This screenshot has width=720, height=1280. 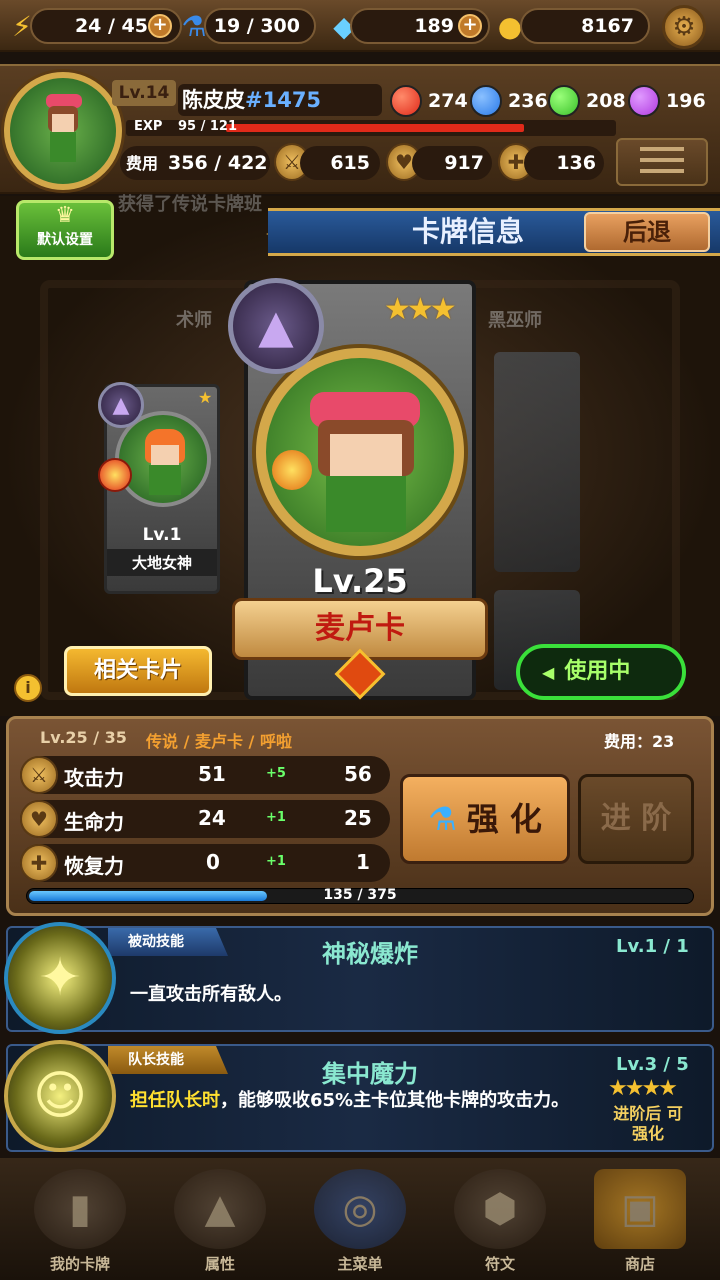 I want to click on exp-label: EXP, so click(x=148, y=126).